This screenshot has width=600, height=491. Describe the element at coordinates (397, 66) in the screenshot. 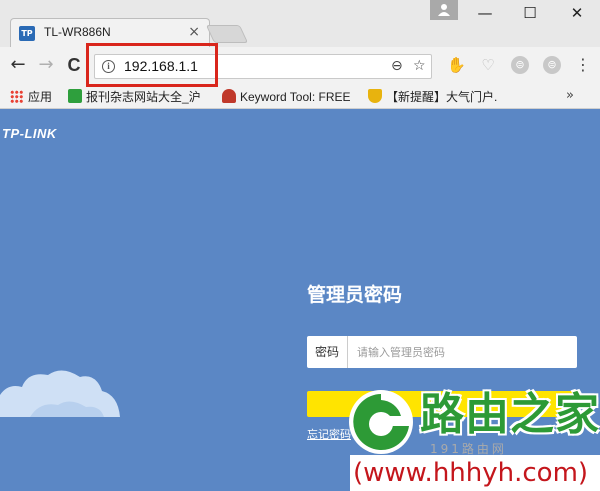

I see `zoom-icon: ⊖` at that location.